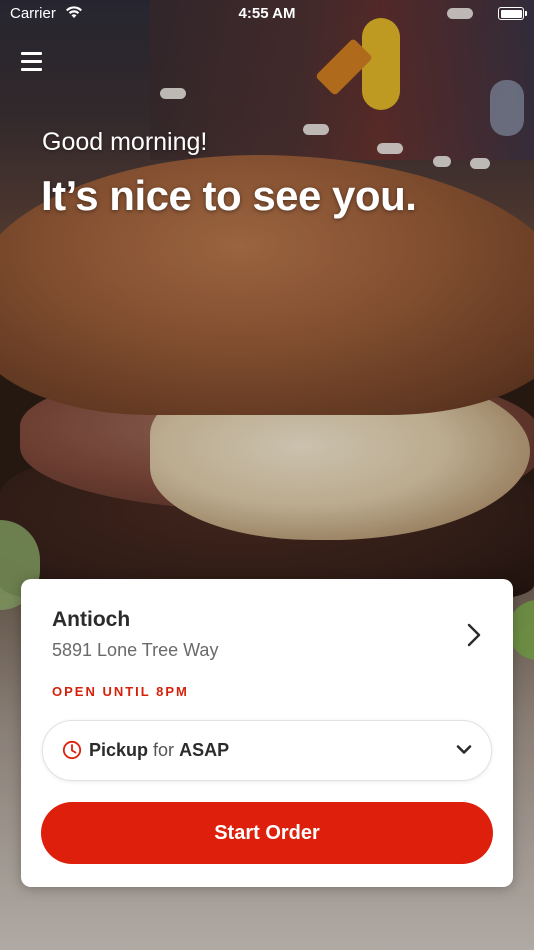 The height and width of the screenshot is (950, 534). I want to click on battery-icon, so click(512, 13).